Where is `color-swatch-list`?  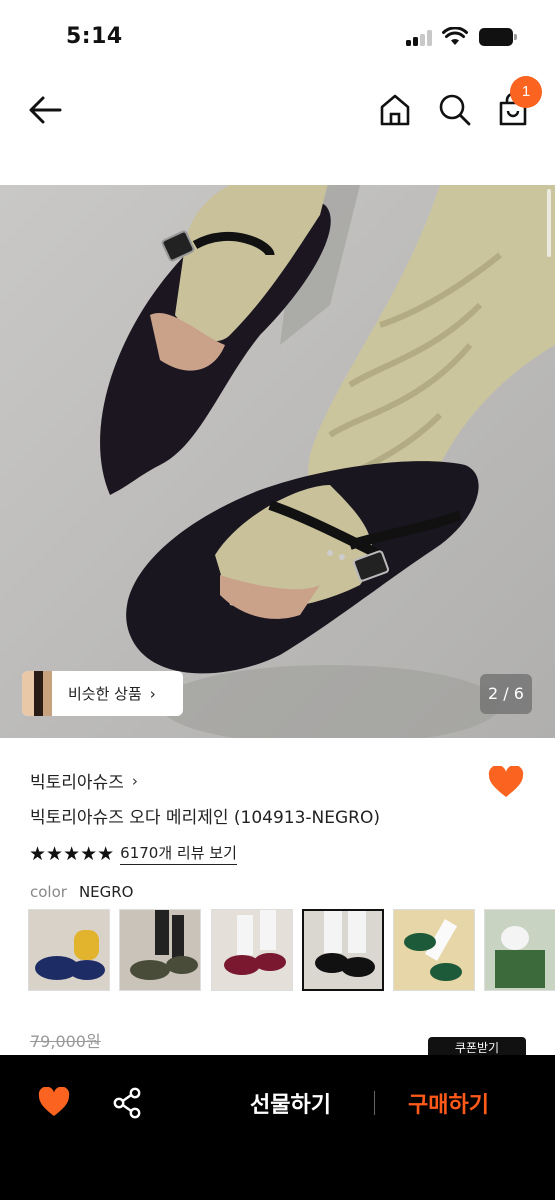
color-swatch-list is located at coordinates (291, 951).